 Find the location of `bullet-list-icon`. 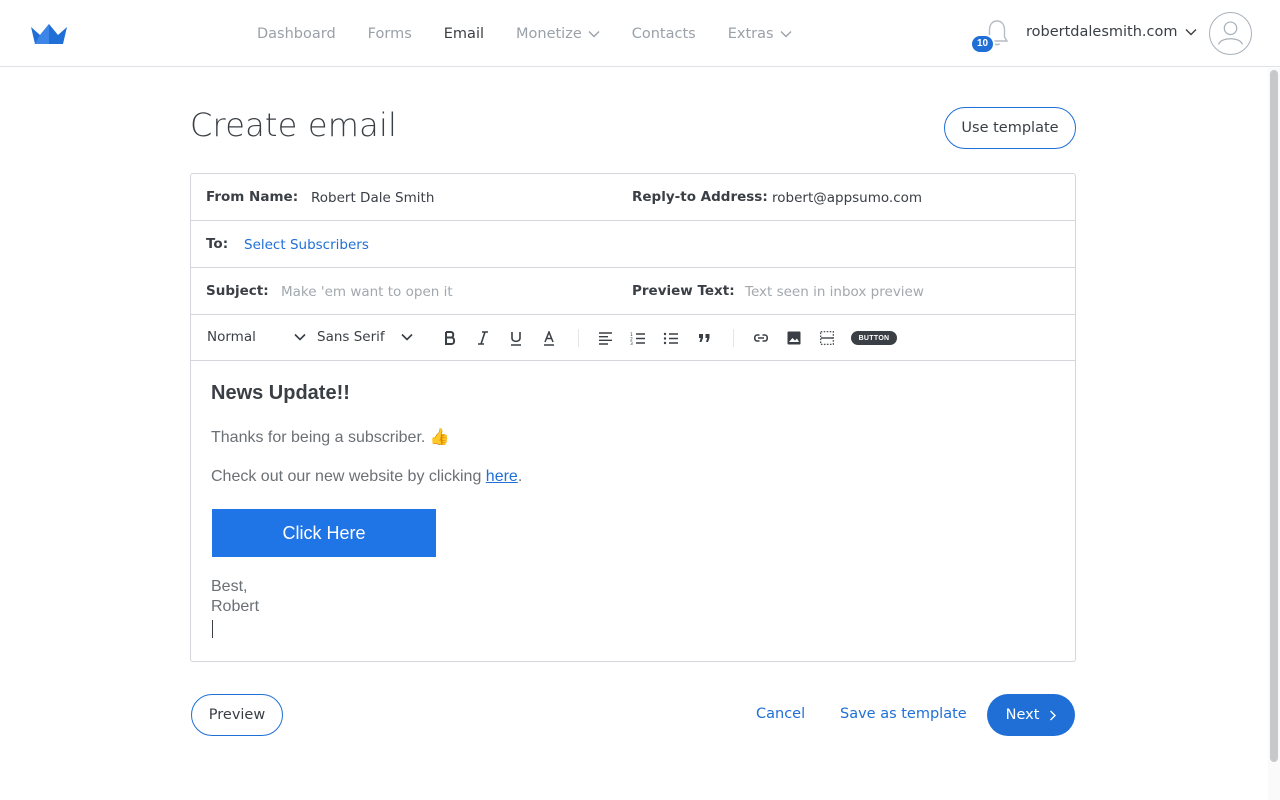

bullet-list-icon is located at coordinates (671, 338).